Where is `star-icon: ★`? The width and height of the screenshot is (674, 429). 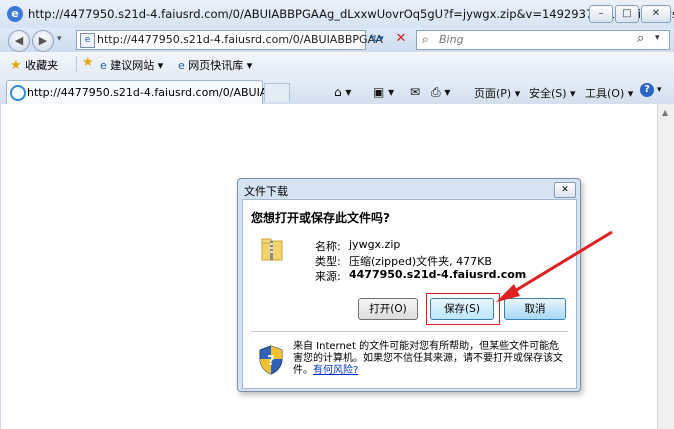
star-icon: ★ is located at coordinates (16, 65).